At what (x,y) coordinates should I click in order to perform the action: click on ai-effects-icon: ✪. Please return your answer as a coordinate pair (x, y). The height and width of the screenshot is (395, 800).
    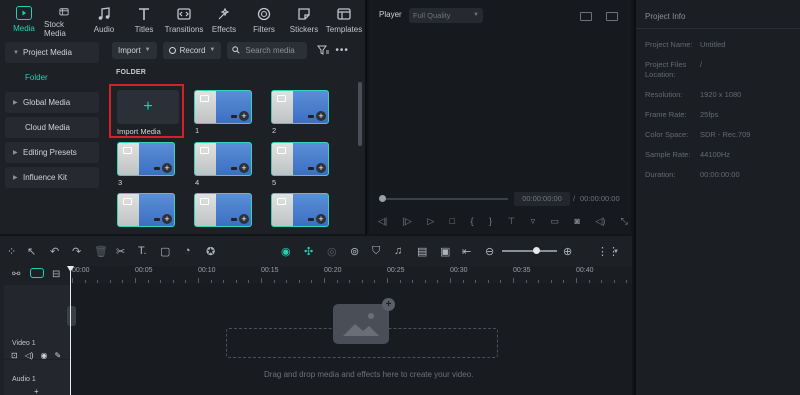
    Looking at the image, I should click on (210, 251).